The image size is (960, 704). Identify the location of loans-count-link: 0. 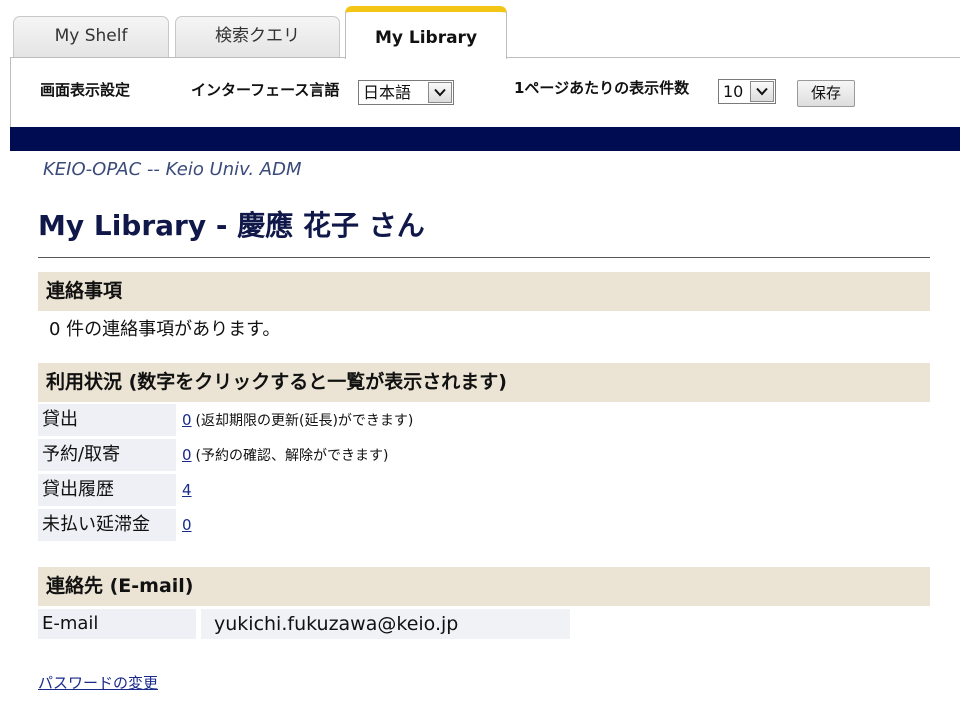
(187, 420).